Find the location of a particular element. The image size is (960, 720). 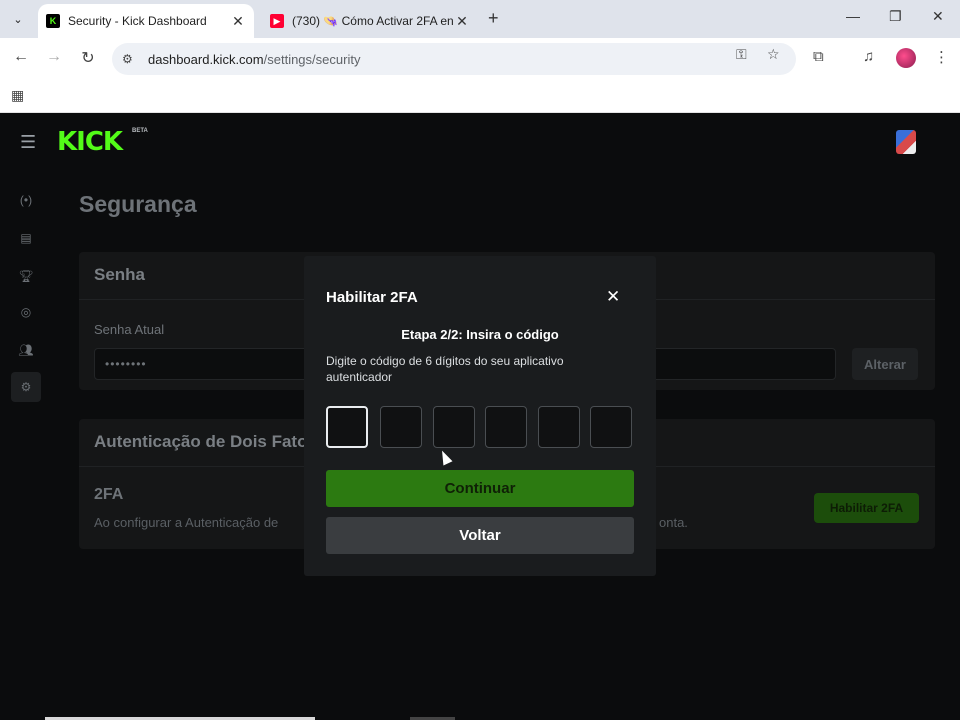

sidebar-item-moderation: ◎ is located at coordinates (26, 312).